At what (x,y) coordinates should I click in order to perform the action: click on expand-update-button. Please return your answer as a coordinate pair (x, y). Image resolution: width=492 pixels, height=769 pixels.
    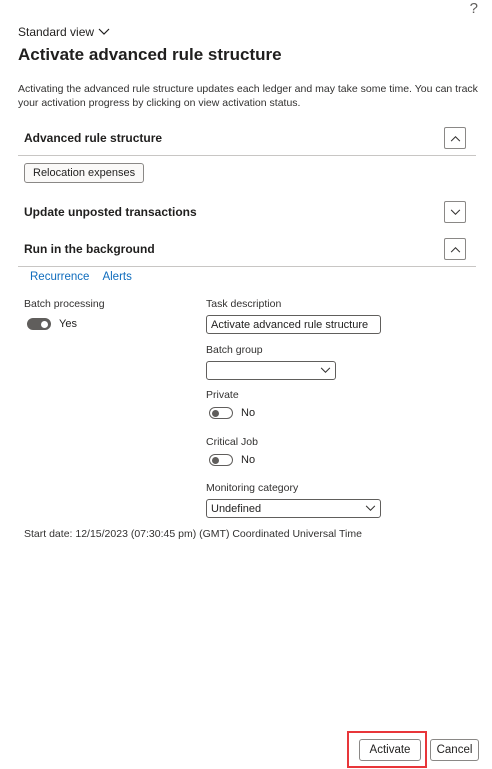
    Looking at the image, I should click on (455, 212).